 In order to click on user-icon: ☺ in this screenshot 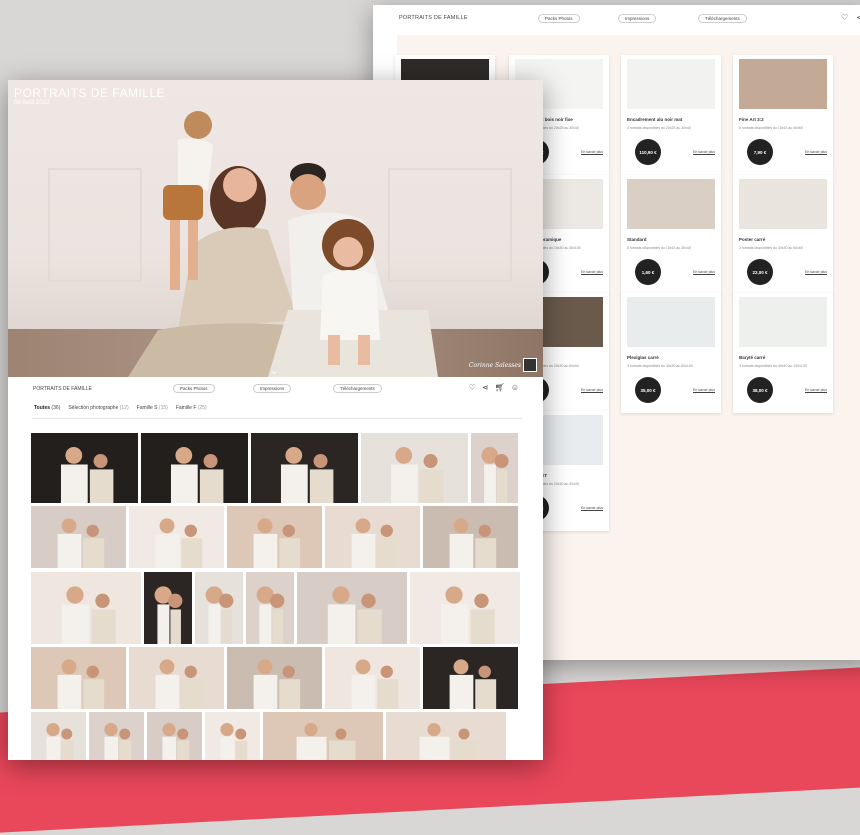, I will do `click(515, 387)`.